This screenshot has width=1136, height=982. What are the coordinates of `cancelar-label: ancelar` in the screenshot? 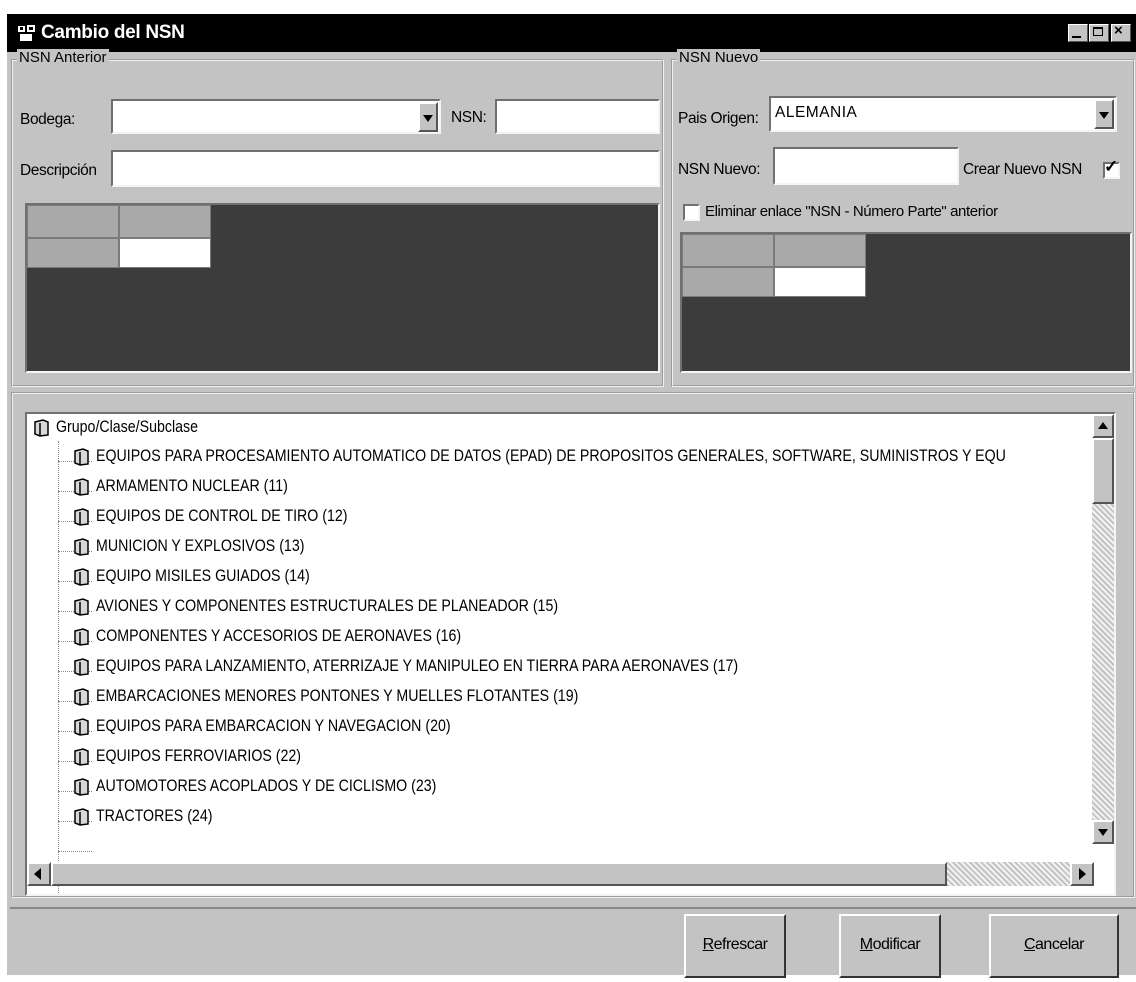 It's located at (1060, 944).